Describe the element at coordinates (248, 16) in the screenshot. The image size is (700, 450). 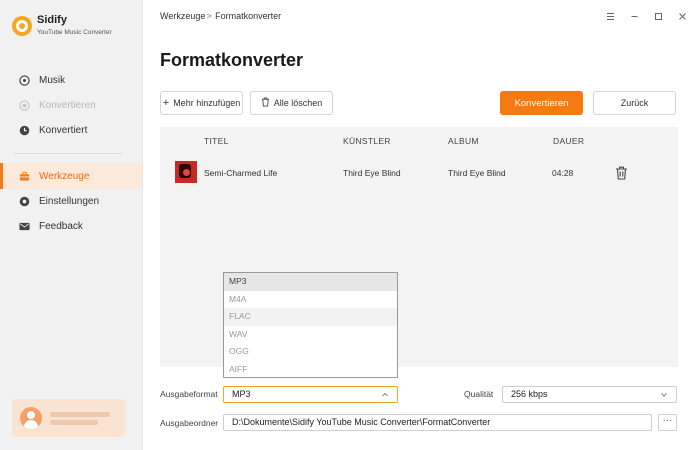
I see `breadcrumb-current: Formatkonverter` at that location.